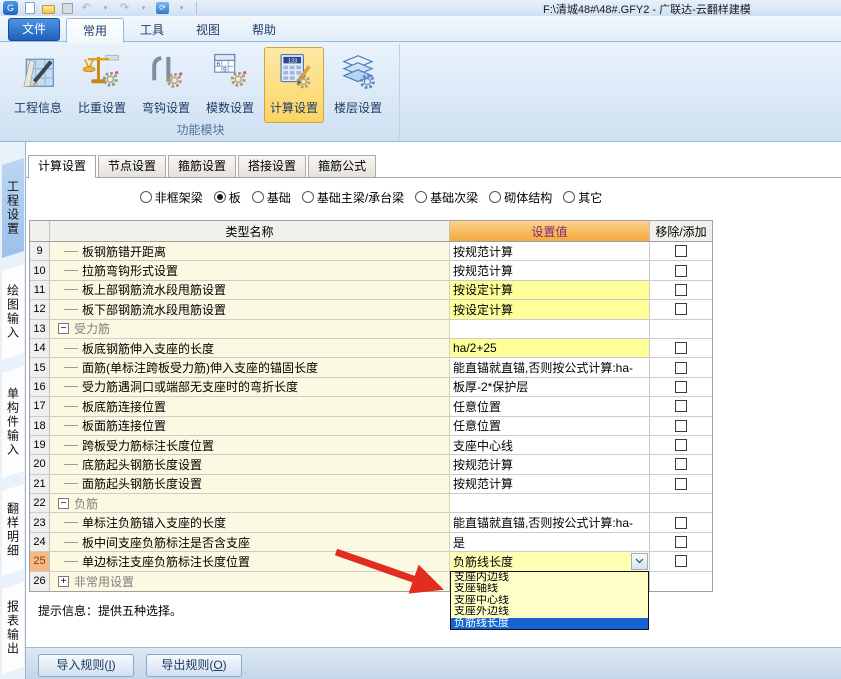  Describe the element at coordinates (63, 581) in the screenshot. I see `expand-icon: +` at that location.